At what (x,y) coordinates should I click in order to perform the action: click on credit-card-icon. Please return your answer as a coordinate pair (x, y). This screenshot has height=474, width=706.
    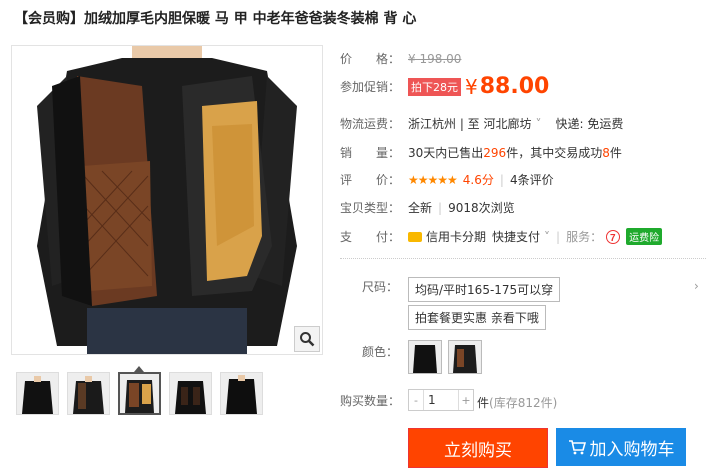
    Looking at the image, I should click on (415, 236).